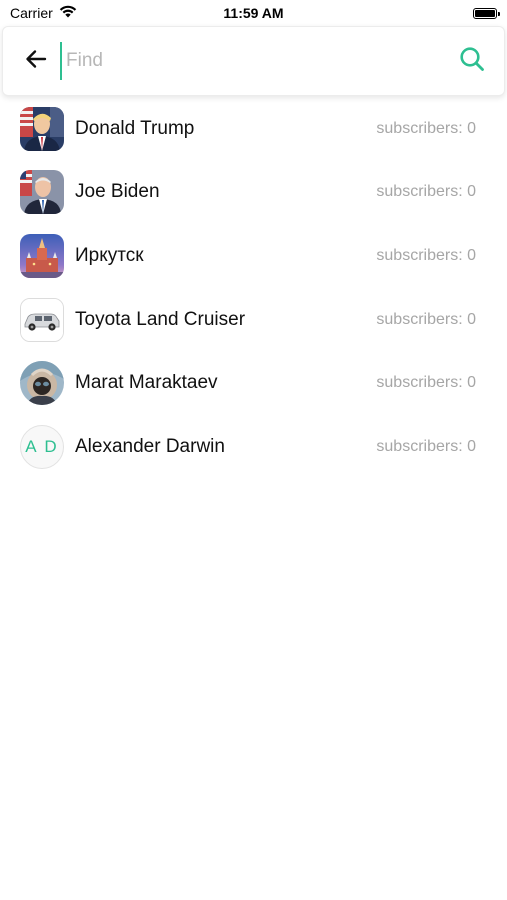  I want to click on back-button, so click(36, 61).